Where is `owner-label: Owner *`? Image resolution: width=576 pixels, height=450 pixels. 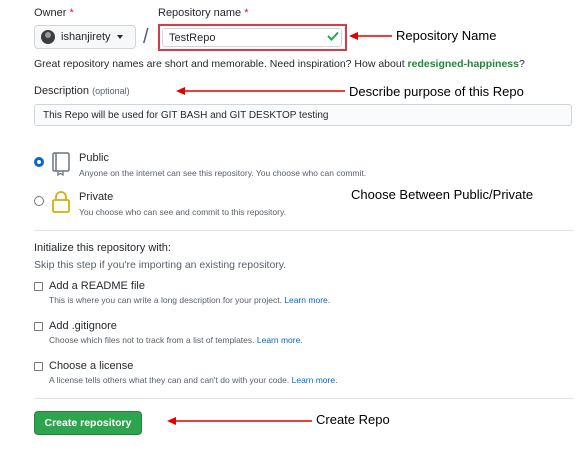
owner-label: Owner * is located at coordinates (54, 13).